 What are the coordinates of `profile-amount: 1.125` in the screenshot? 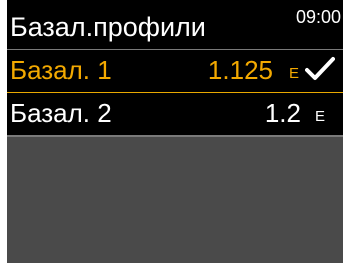 It's located at (240, 70).